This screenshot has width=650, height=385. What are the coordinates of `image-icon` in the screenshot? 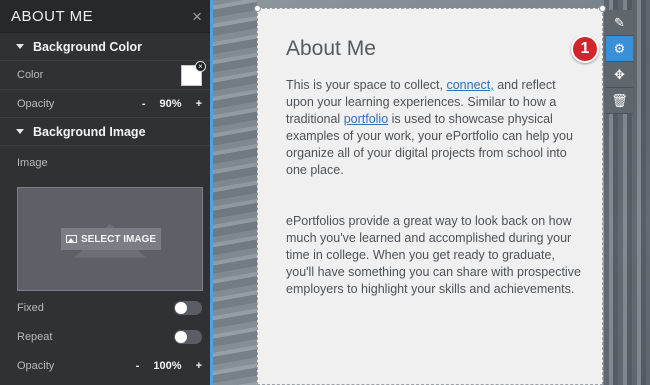 It's located at (71, 239).